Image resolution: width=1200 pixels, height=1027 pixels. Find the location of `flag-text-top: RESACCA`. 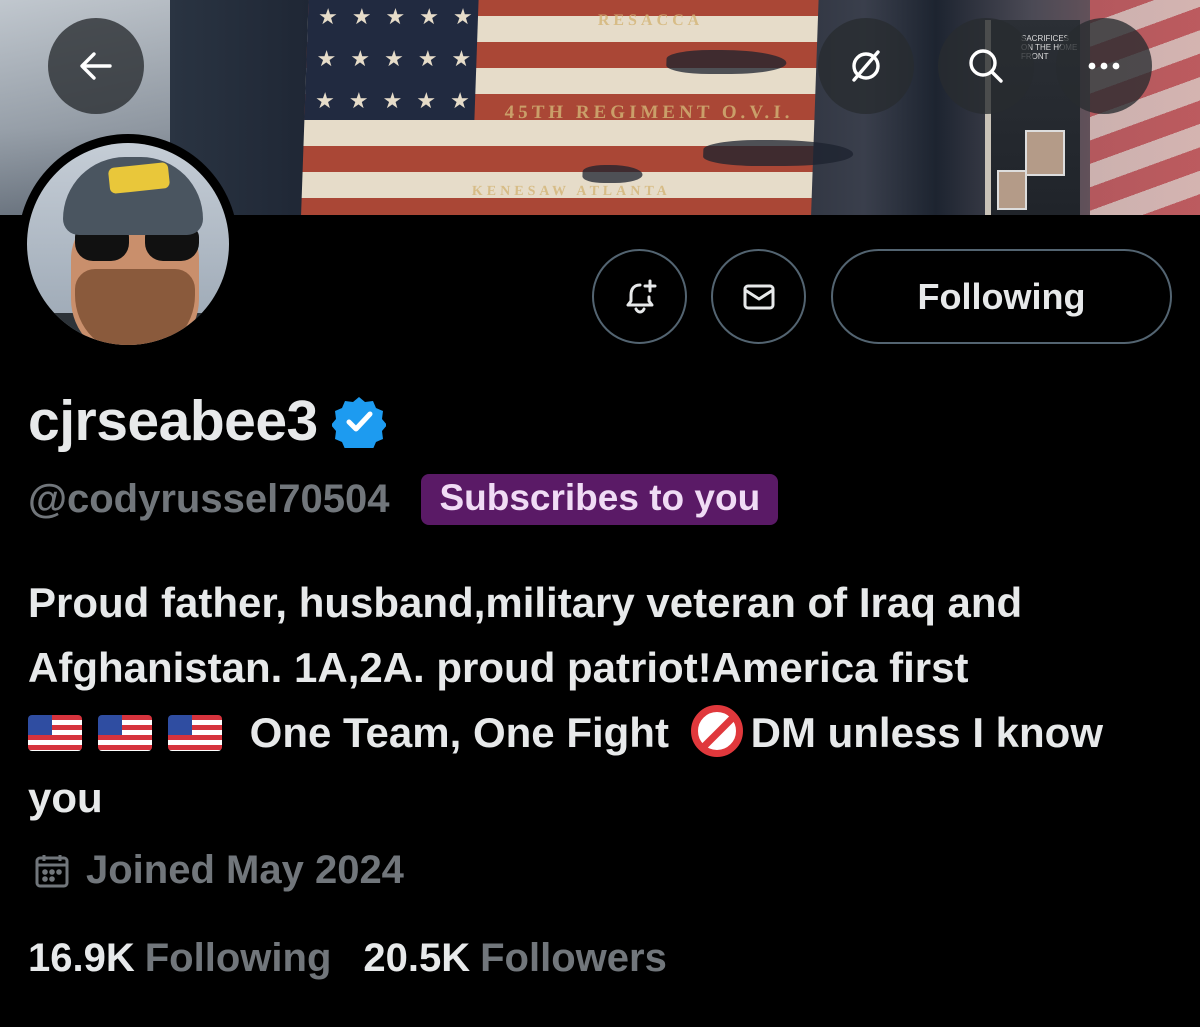

flag-text-top: RESACCA is located at coordinates (650, 20).